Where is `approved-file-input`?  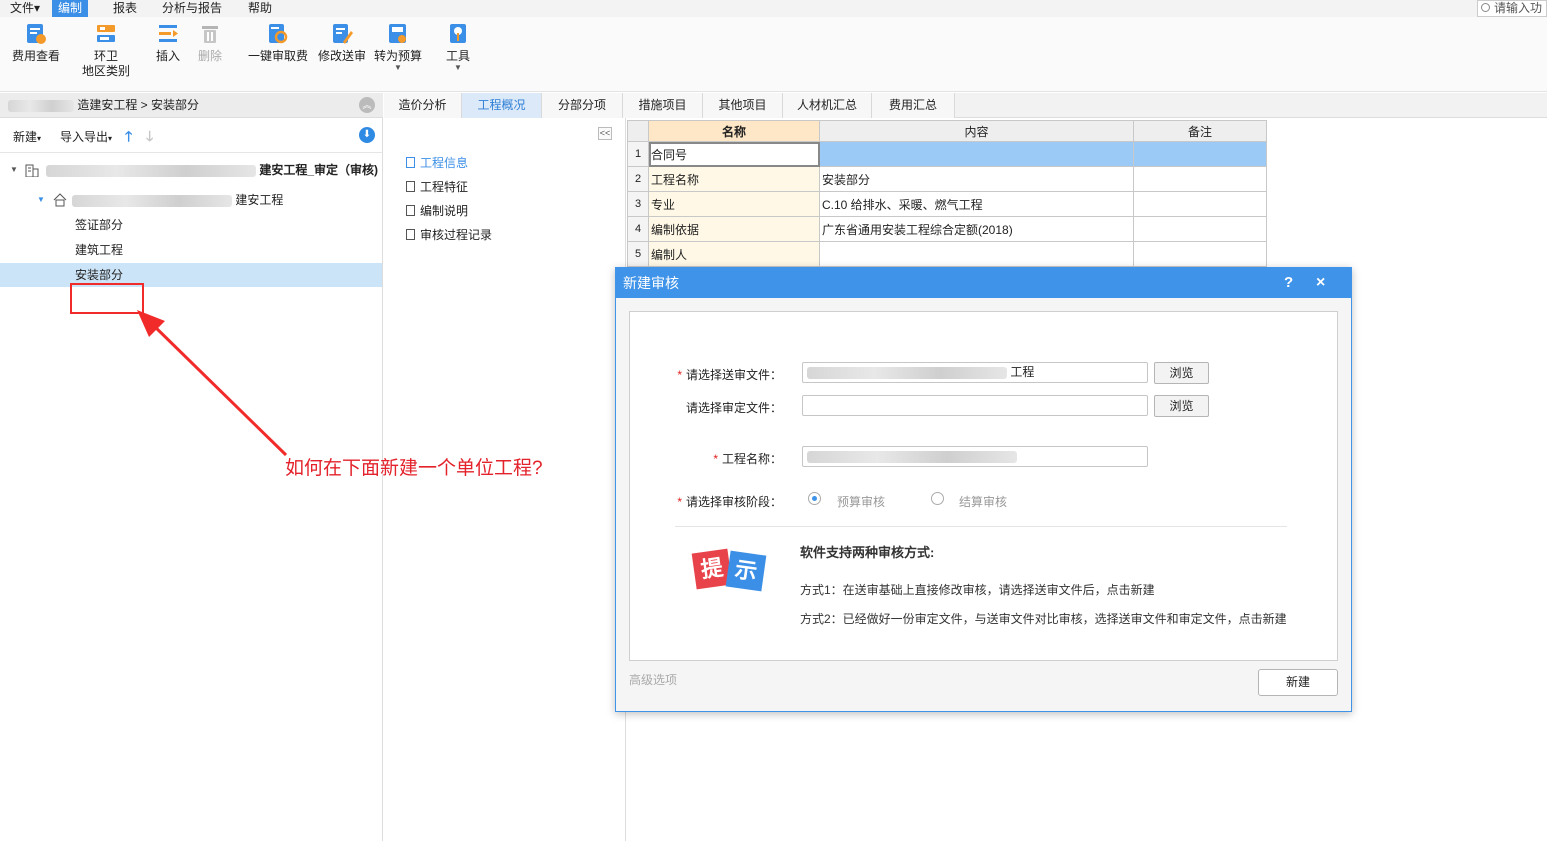
approved-file-input is located at coordinates (975, 405).